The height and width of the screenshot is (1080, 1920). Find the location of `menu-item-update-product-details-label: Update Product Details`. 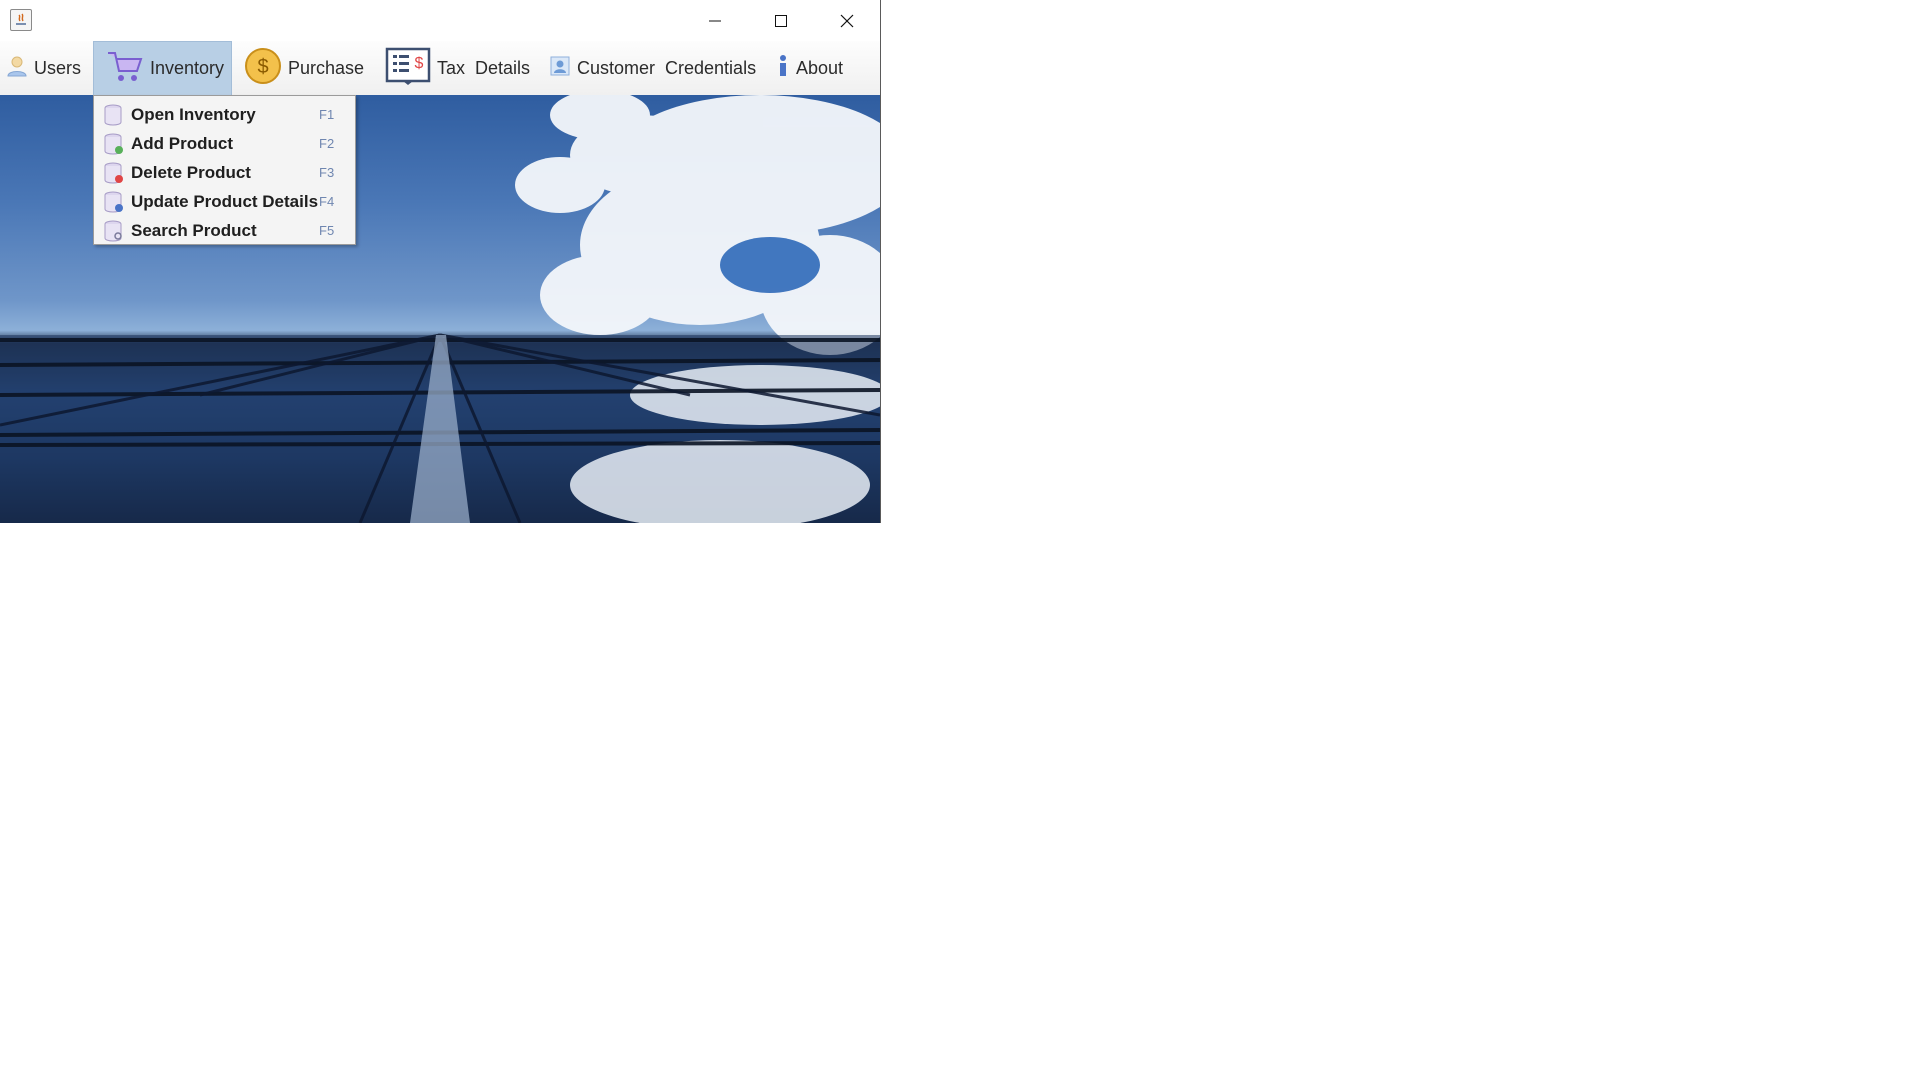

menu-item-update-product-details-label: Update Product Details is located at coordinates (225, 201).